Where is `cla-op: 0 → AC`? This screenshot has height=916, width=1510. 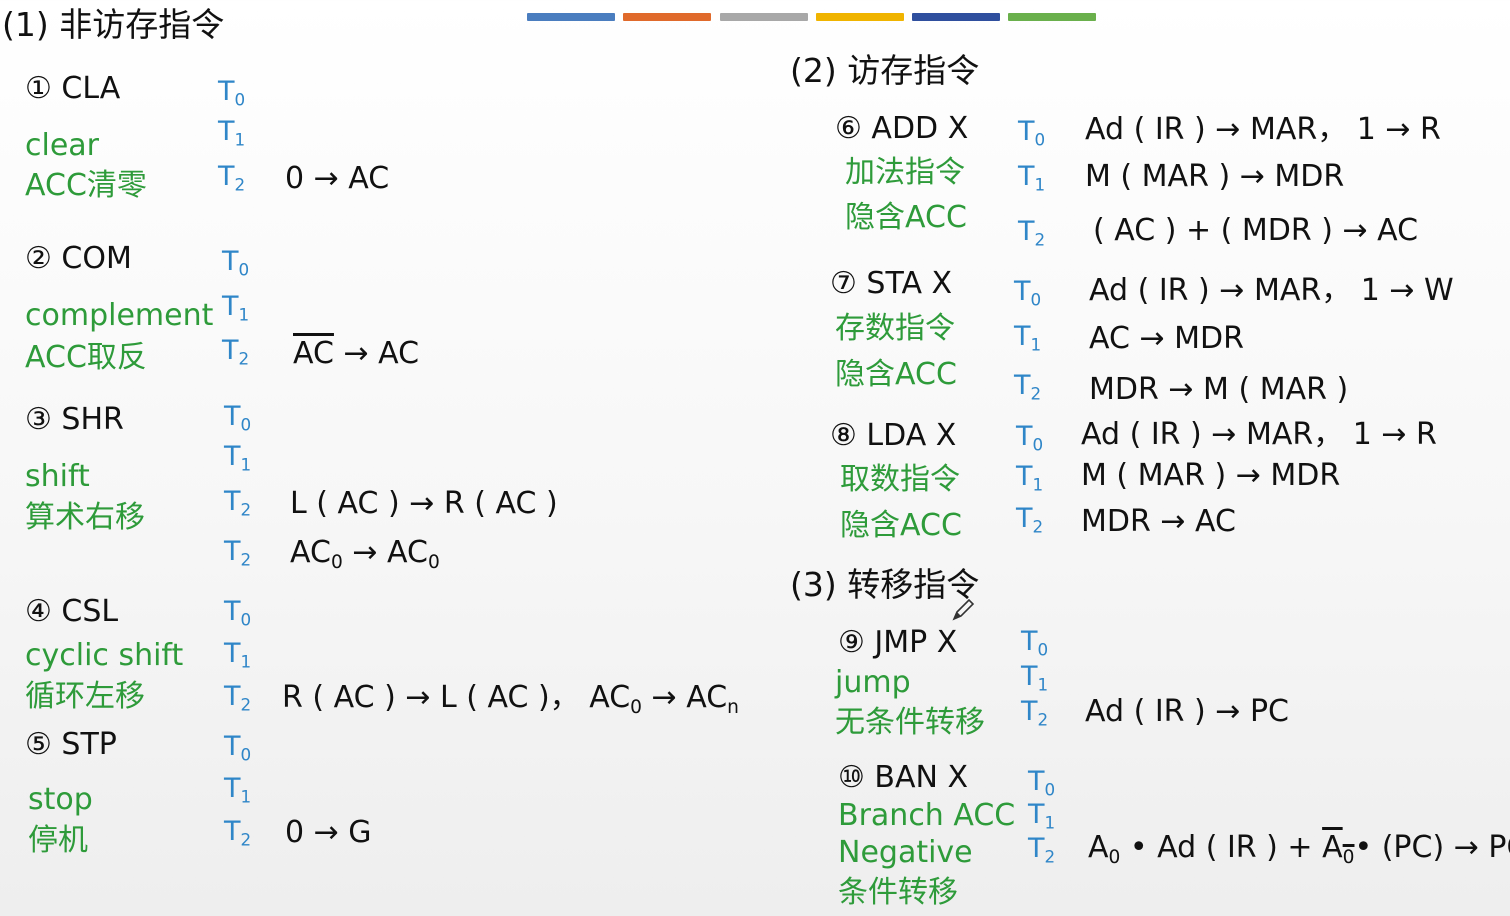 cla-op: 0 → AC is located at coordinates (337, 178).